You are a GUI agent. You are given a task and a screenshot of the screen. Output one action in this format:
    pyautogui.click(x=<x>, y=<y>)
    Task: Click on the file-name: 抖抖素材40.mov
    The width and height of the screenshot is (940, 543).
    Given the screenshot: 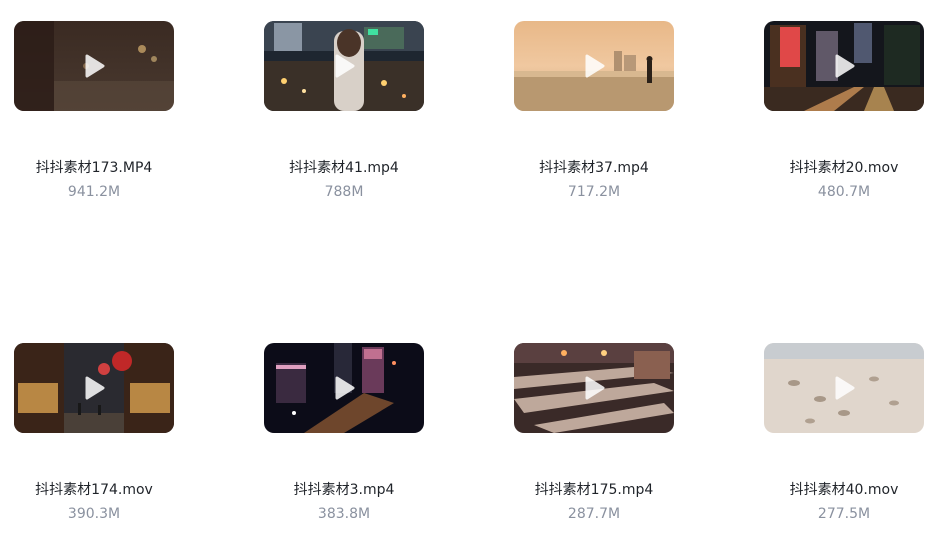 What is the action you would take?
    pyautogui.click(x=832, y=490)
    